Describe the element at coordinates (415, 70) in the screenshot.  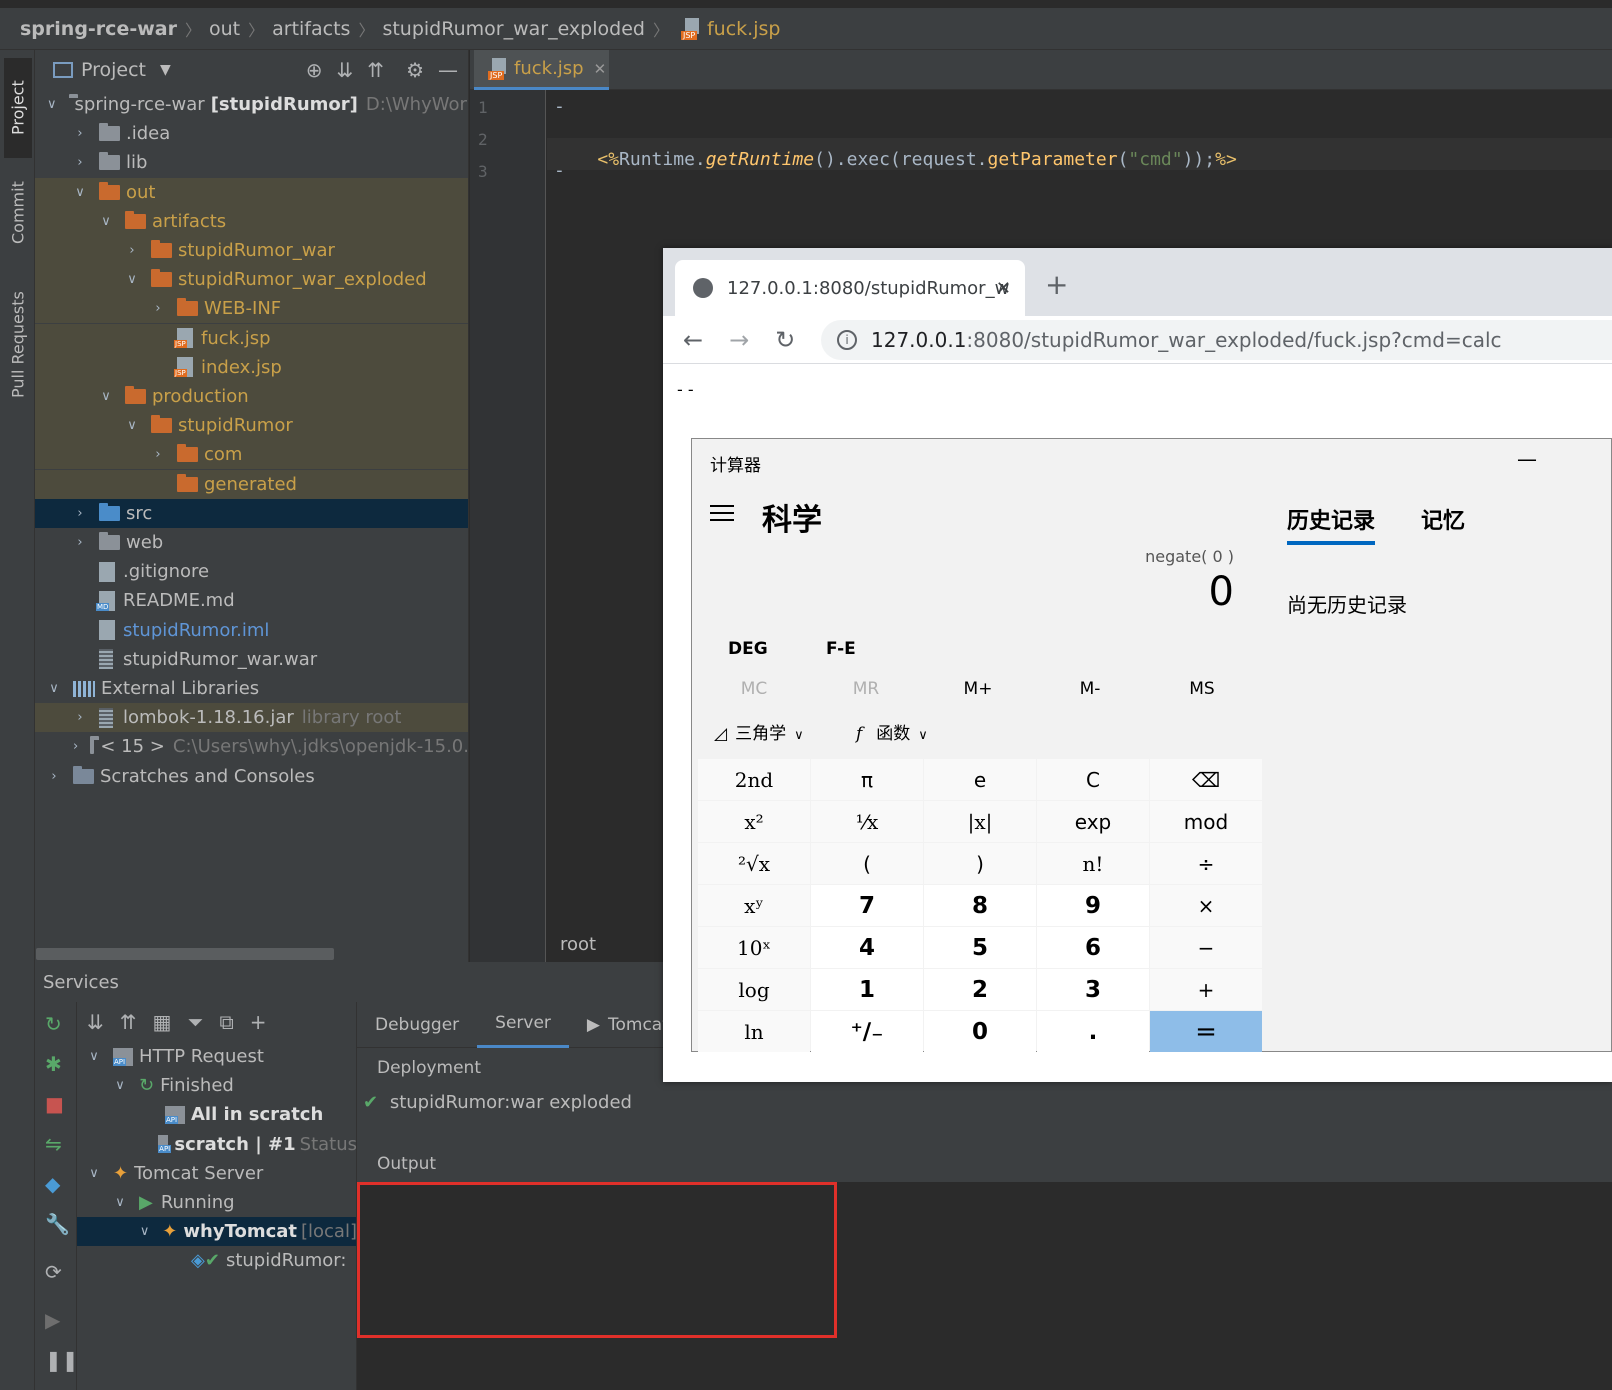
I see `gear-icon: ⚙` at that location.